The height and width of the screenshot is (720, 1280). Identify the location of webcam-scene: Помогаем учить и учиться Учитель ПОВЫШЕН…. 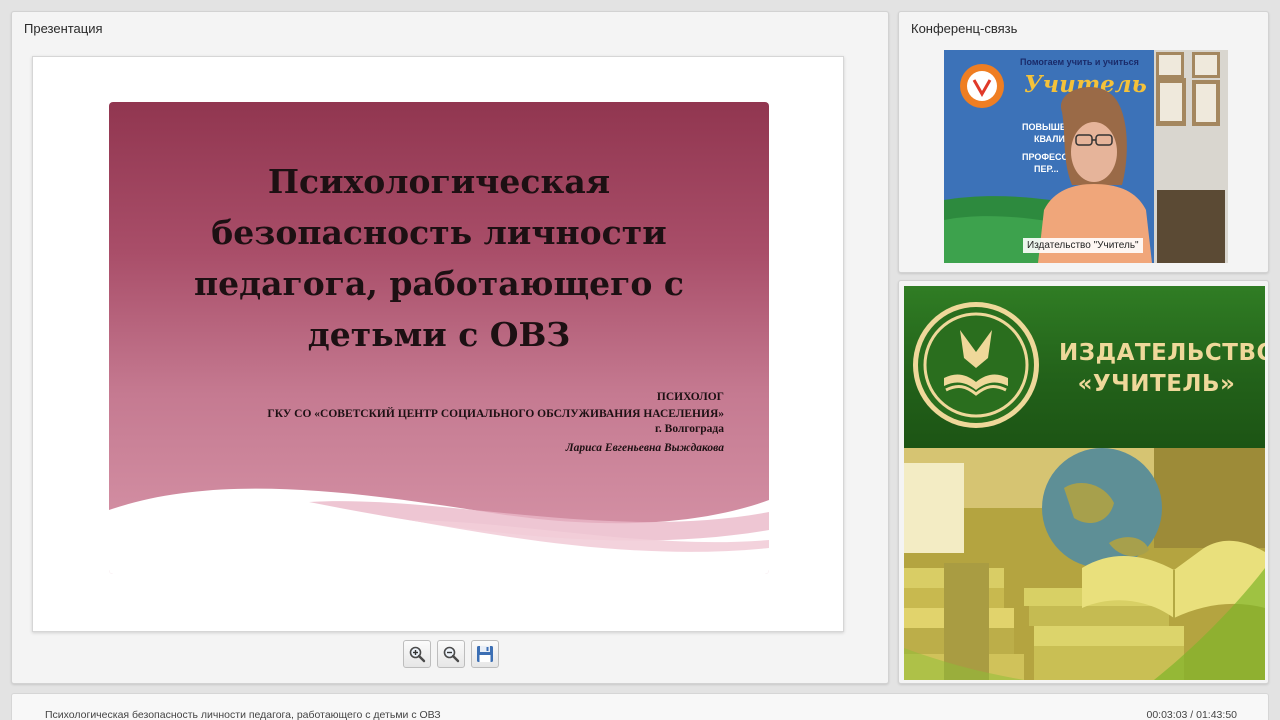
(1086, 156).